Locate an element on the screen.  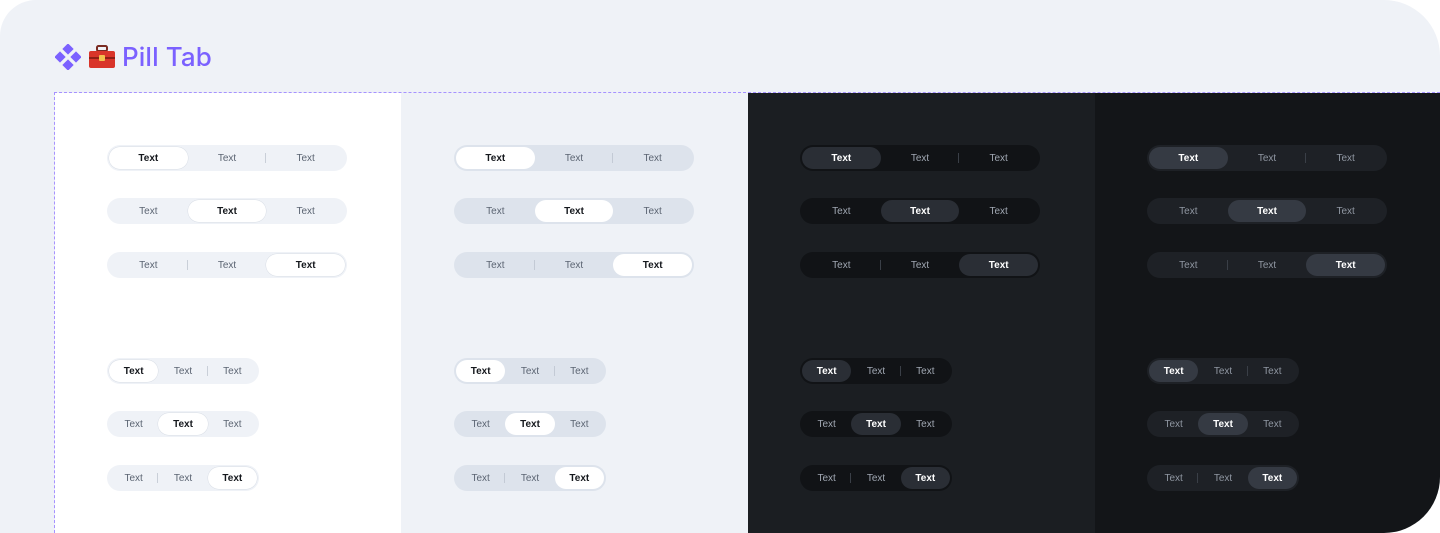
page-title-text: Pill Tab is located at coordinates (167, 57).